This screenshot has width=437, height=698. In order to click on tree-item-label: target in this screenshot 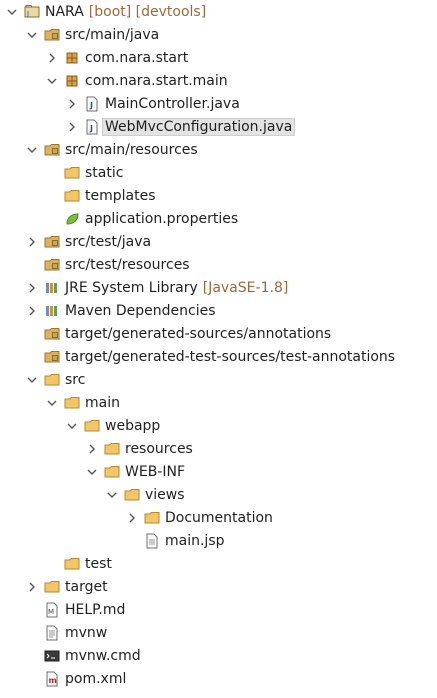, I will do `click(86, 586)`.